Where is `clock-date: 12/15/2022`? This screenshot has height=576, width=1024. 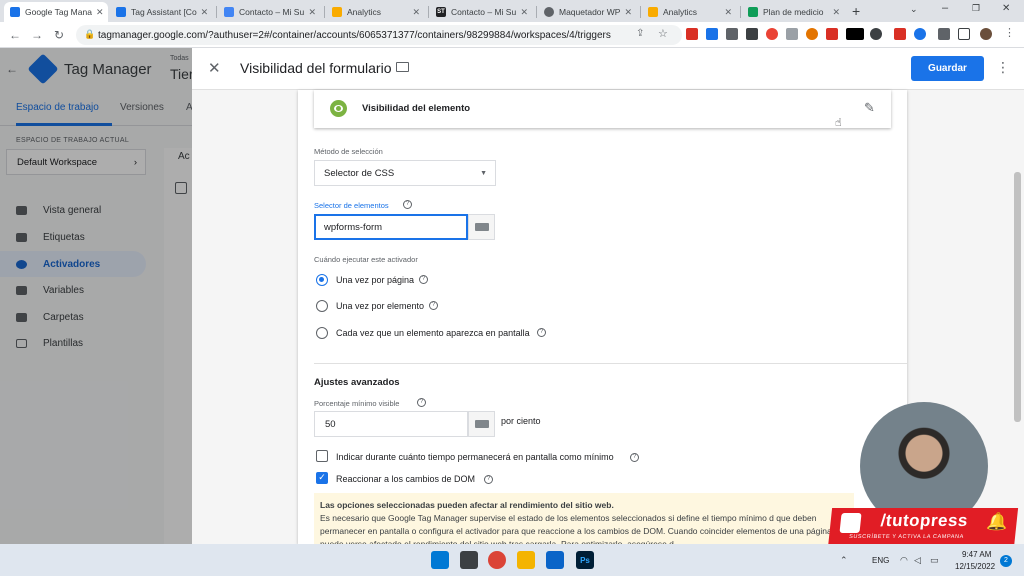
clock-date: 12/15/2022 is located at coordinates (975, 566).